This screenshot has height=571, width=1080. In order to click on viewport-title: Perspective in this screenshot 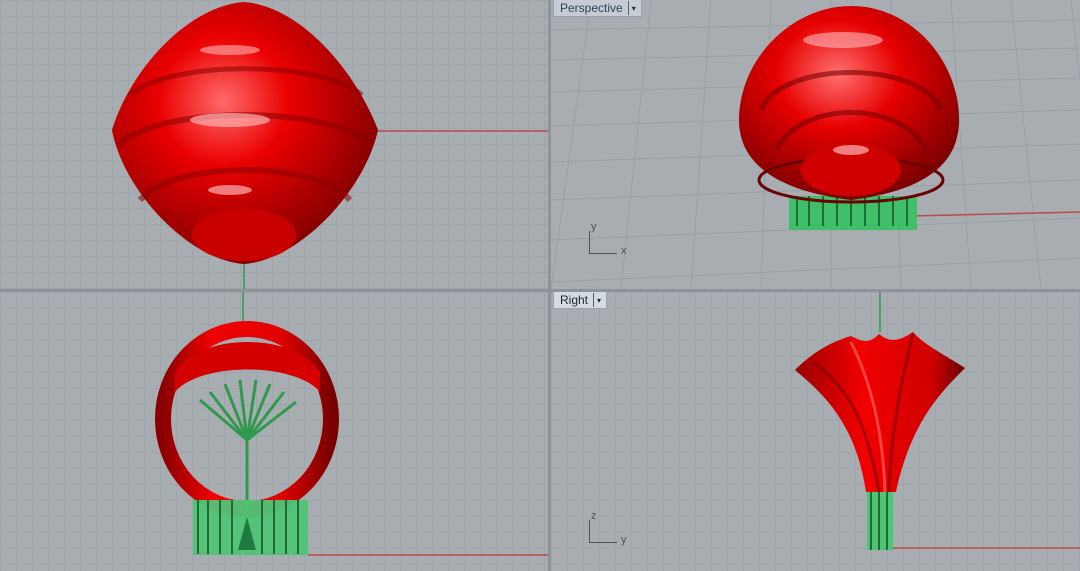, I will do `click(591, 8)`.